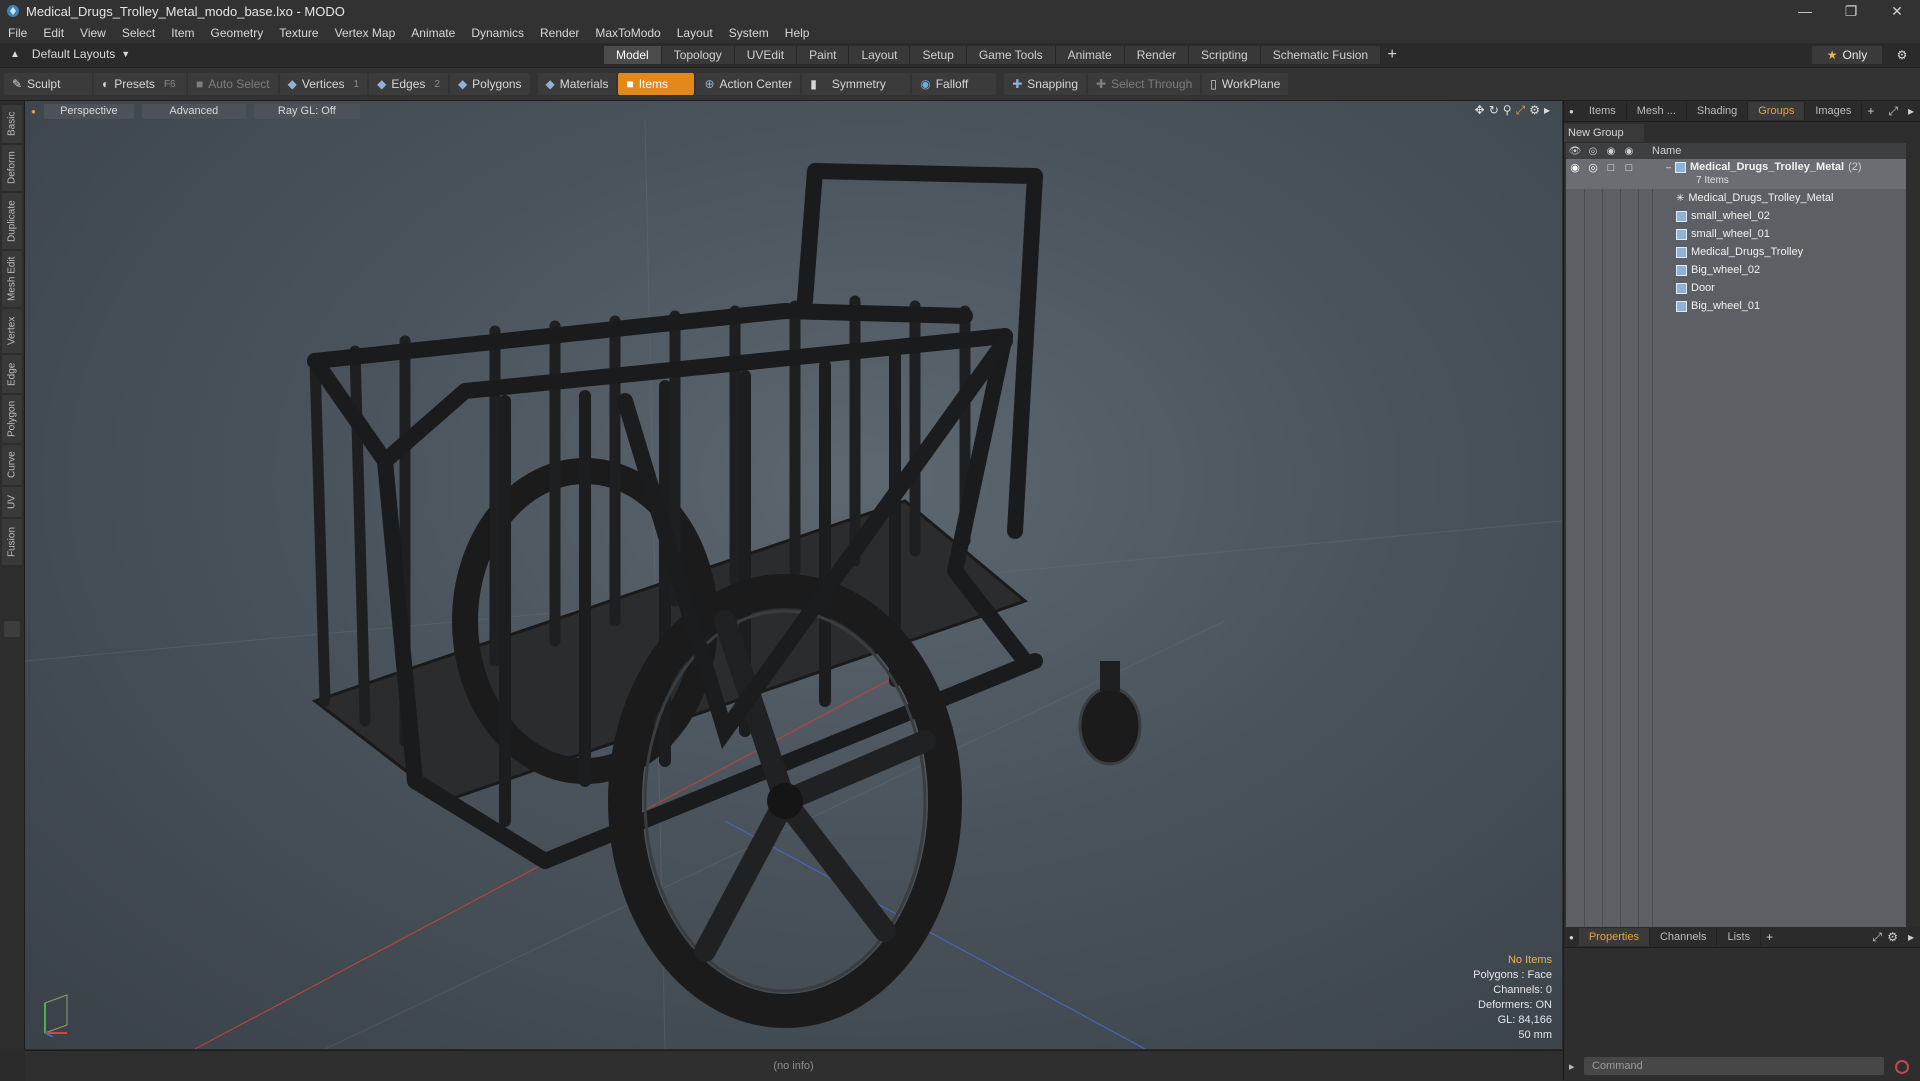 The image size is (1920, 1081). I want to click on list-item: ✳ Medical_Drugs_Trolley_Metal, so click(1736, 198).